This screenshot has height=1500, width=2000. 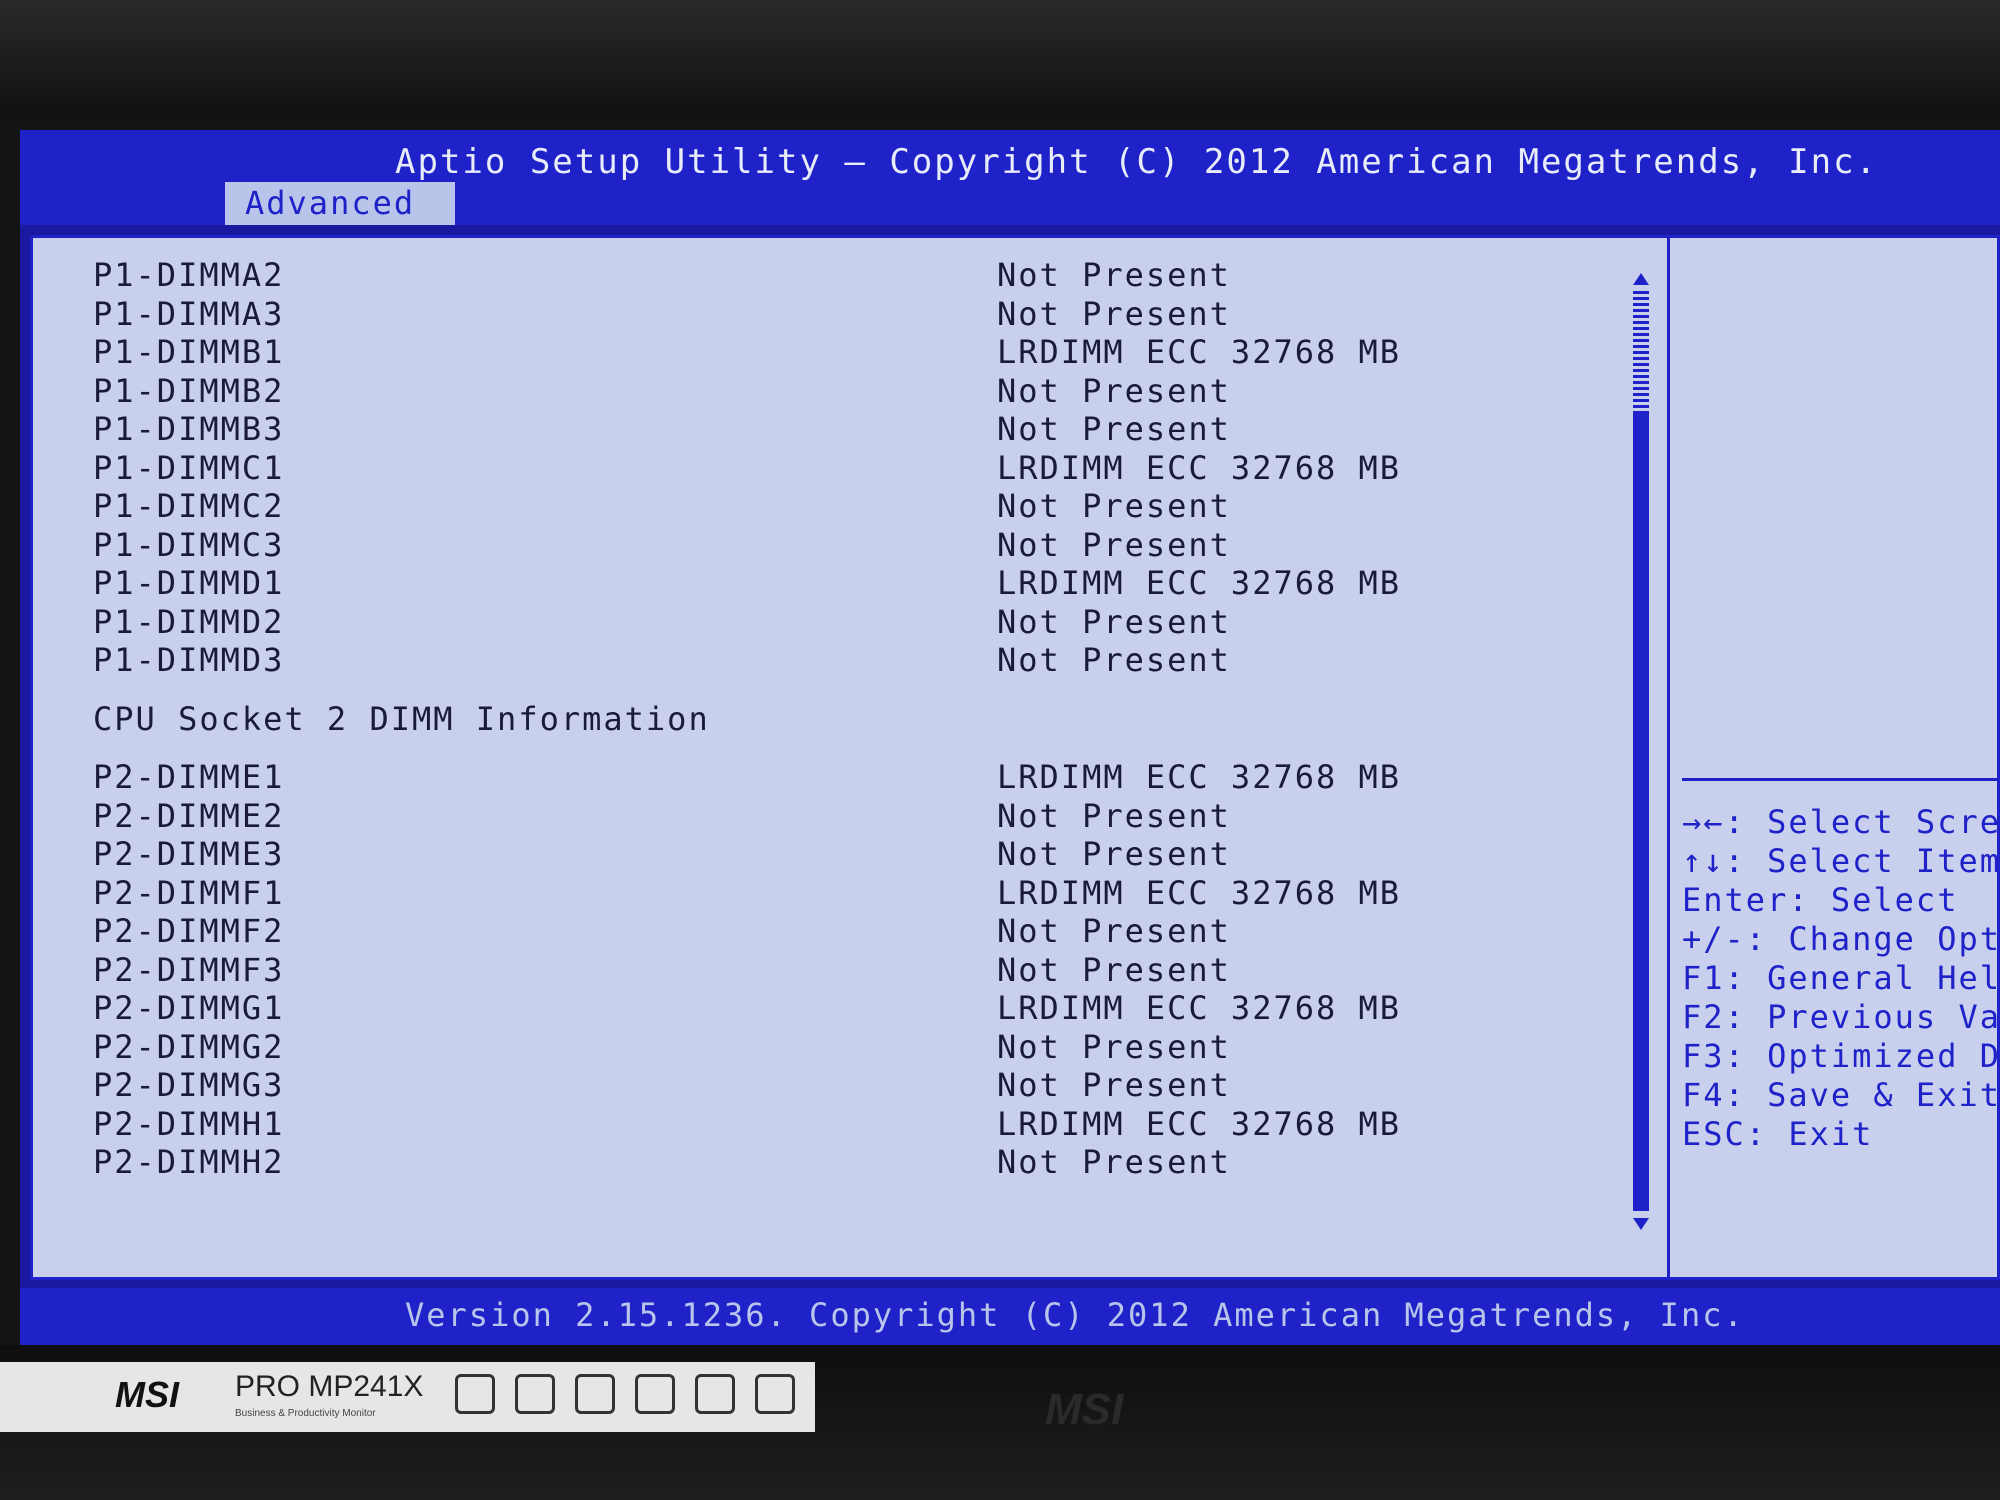 I want to click on scrollbar, so click(x=1641, y=753).